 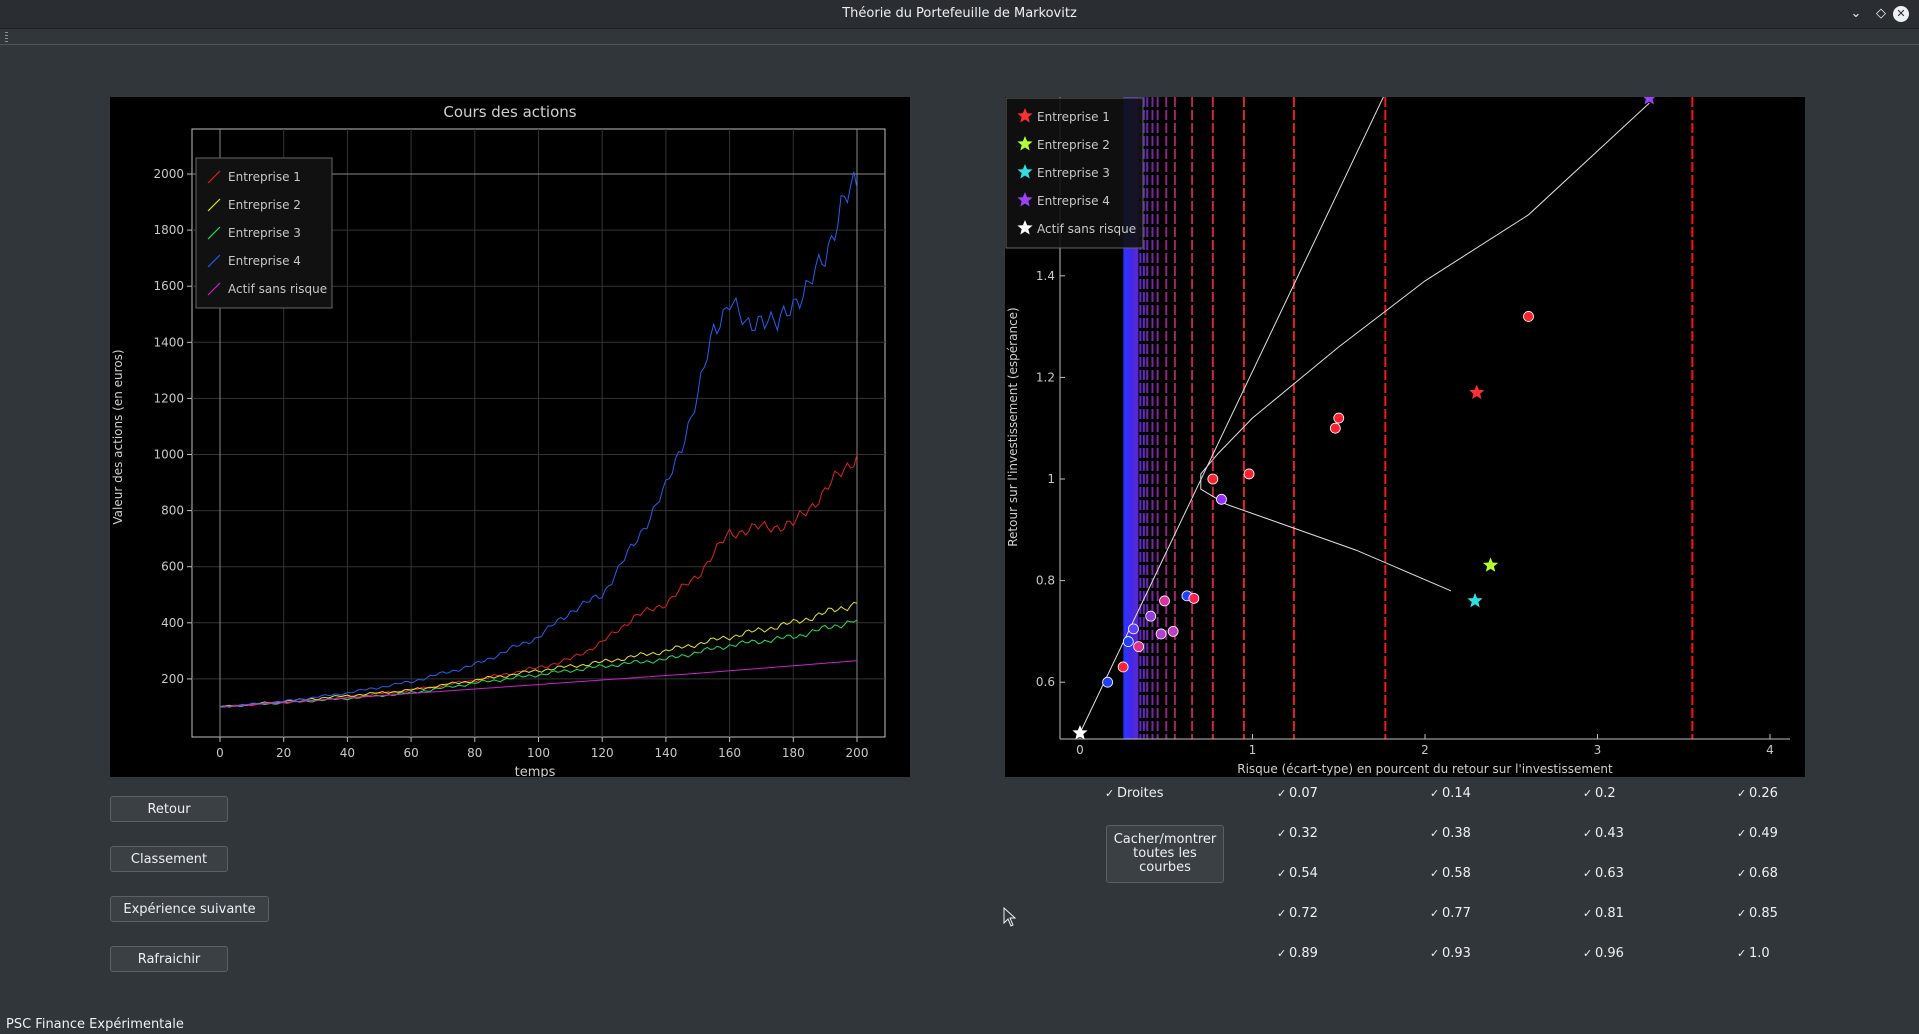 I want to click on chart1-tick-label-x: 0, so click(x=220, y=753).